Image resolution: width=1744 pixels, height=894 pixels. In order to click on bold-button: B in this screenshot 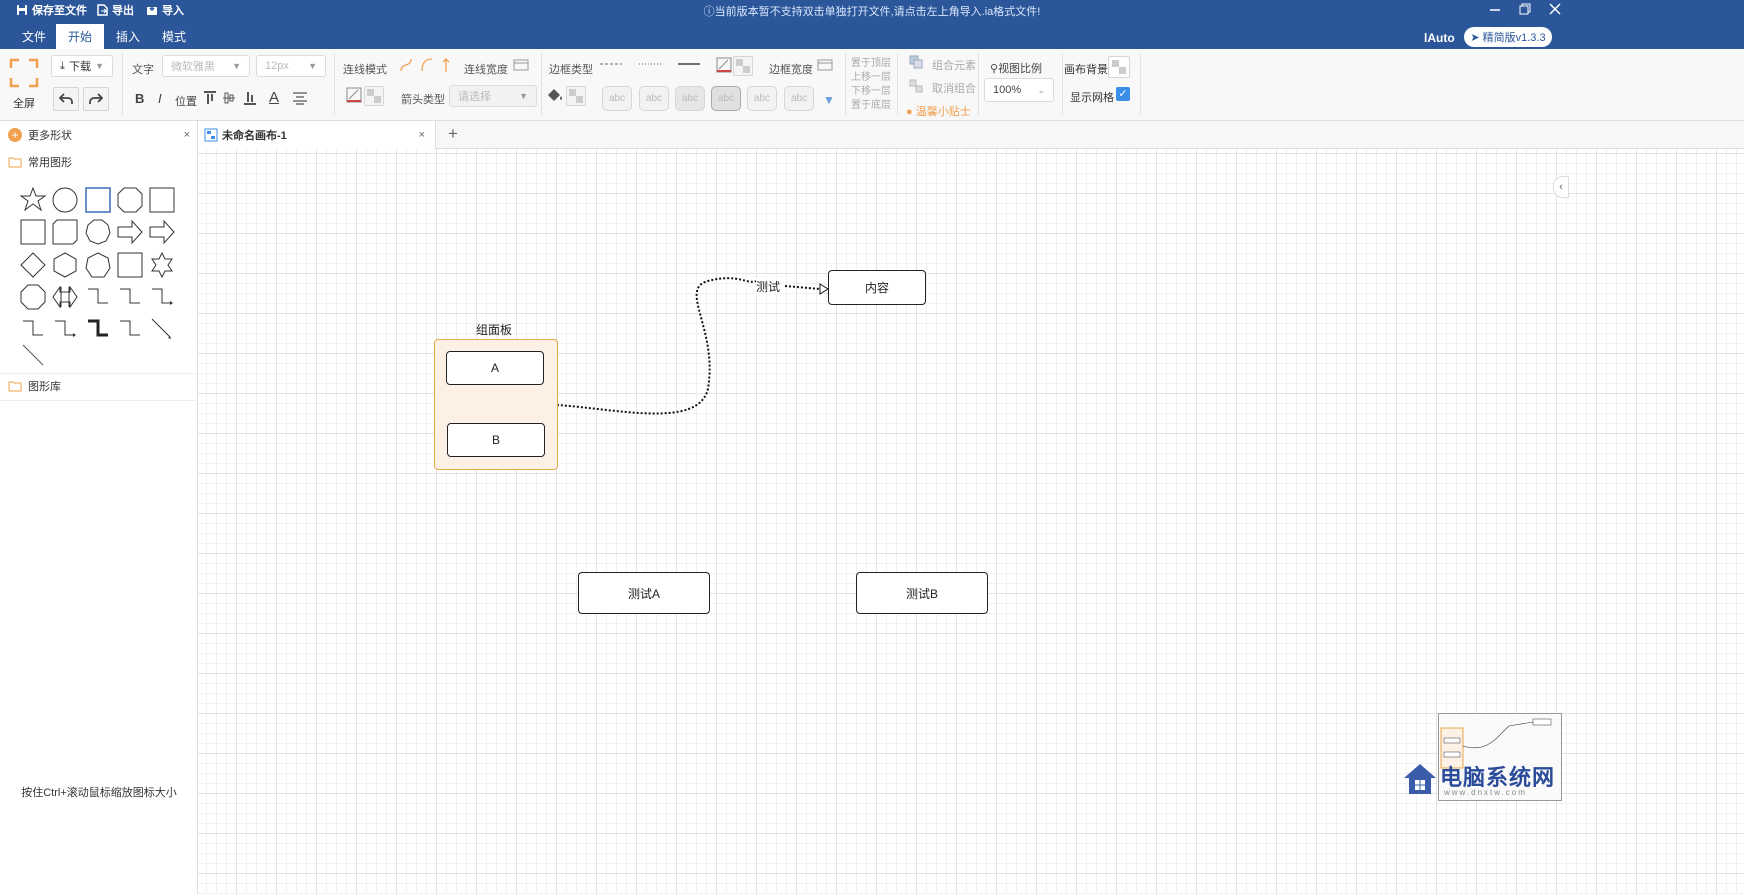, I will do `click(139, 98)`.